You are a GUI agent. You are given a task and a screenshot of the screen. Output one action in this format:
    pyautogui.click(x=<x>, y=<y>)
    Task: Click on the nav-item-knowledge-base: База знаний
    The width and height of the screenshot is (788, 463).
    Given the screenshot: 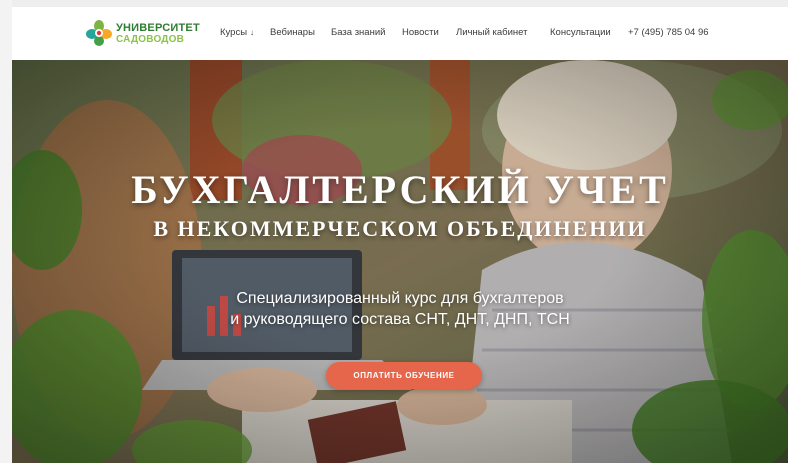 What is the action you would take?
    pyautogui.click(x=358, y=32)
    